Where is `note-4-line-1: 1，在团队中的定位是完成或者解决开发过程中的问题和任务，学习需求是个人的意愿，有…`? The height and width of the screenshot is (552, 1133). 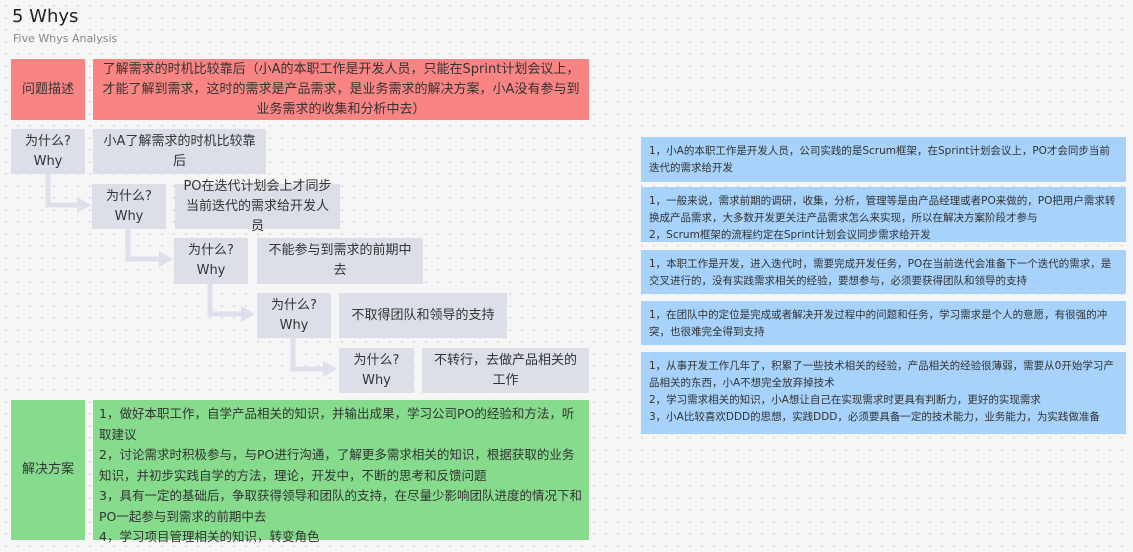
note-4-line-1: 1，在团队中的定位是完成或者解决开发过程中的问题和任务，学习需求是个人的意愿，有… is located at coordinates (878, 323).